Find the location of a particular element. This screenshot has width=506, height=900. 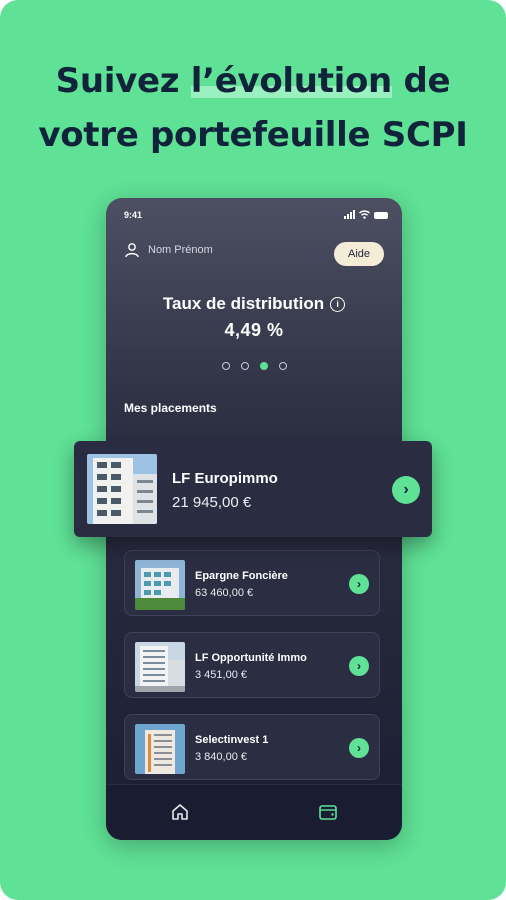

placement-name: LF Opportunité Immo is located at coordinates (251, 658).